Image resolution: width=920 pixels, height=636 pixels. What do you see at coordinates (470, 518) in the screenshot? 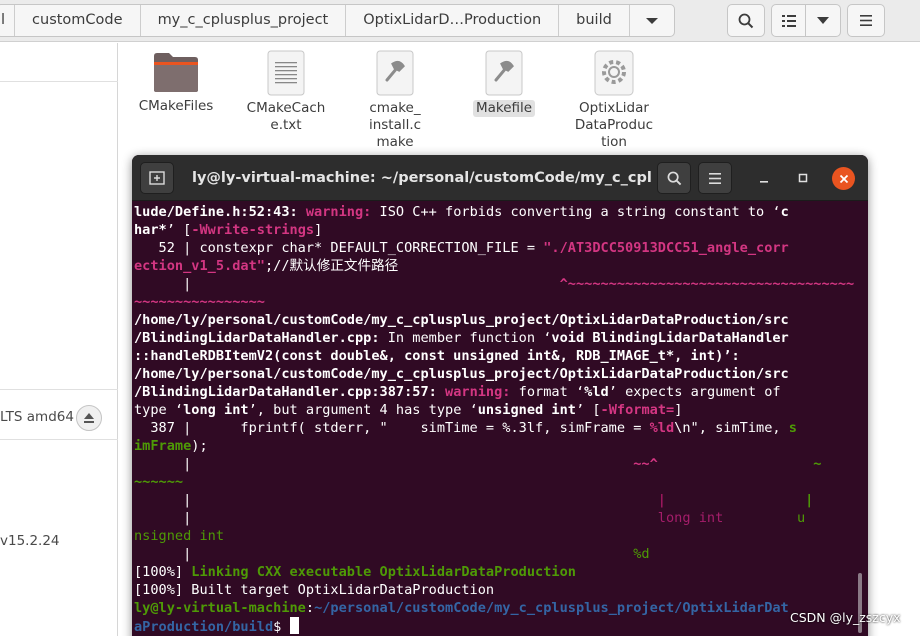
I see `terminal-line: | long int u` at bounding box center [470, 518].